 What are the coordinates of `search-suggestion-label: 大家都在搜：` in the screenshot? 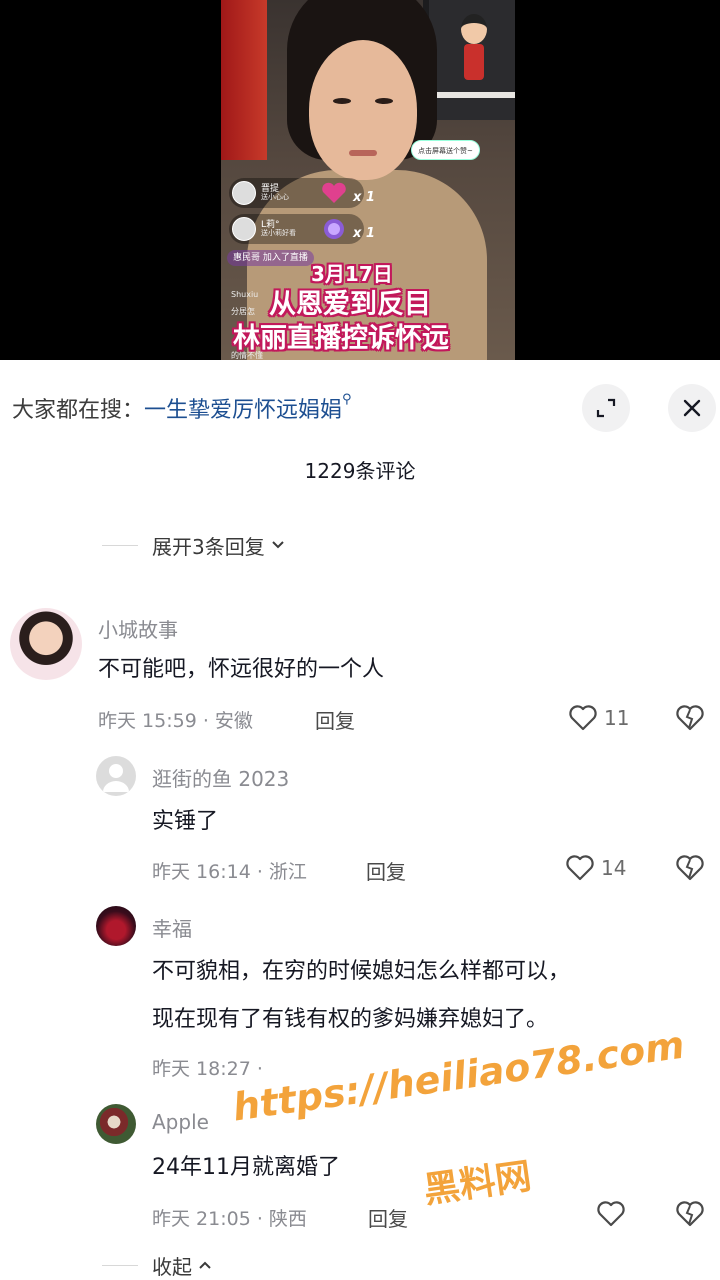 It's located at (78, 410).